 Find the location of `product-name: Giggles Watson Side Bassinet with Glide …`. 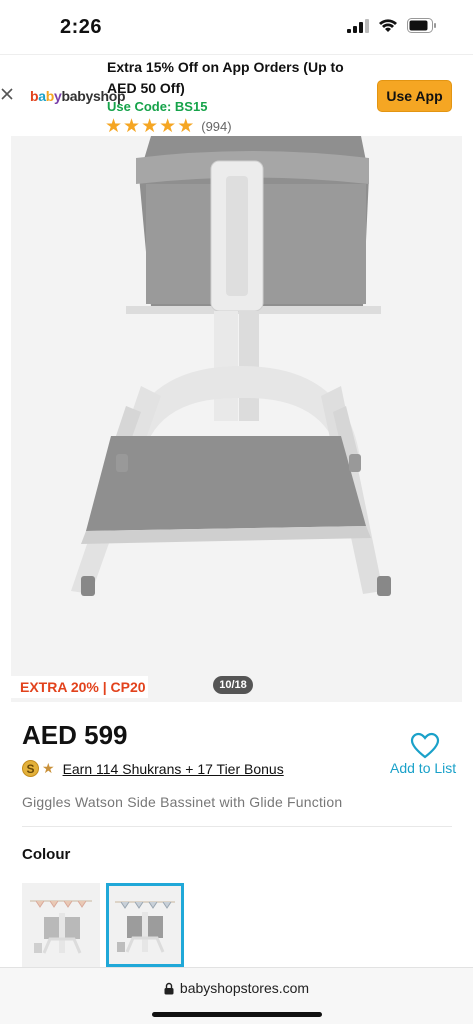

product-name: Giggles Watson Side Bassinet with Glide … is located at coordinates (182, 802).